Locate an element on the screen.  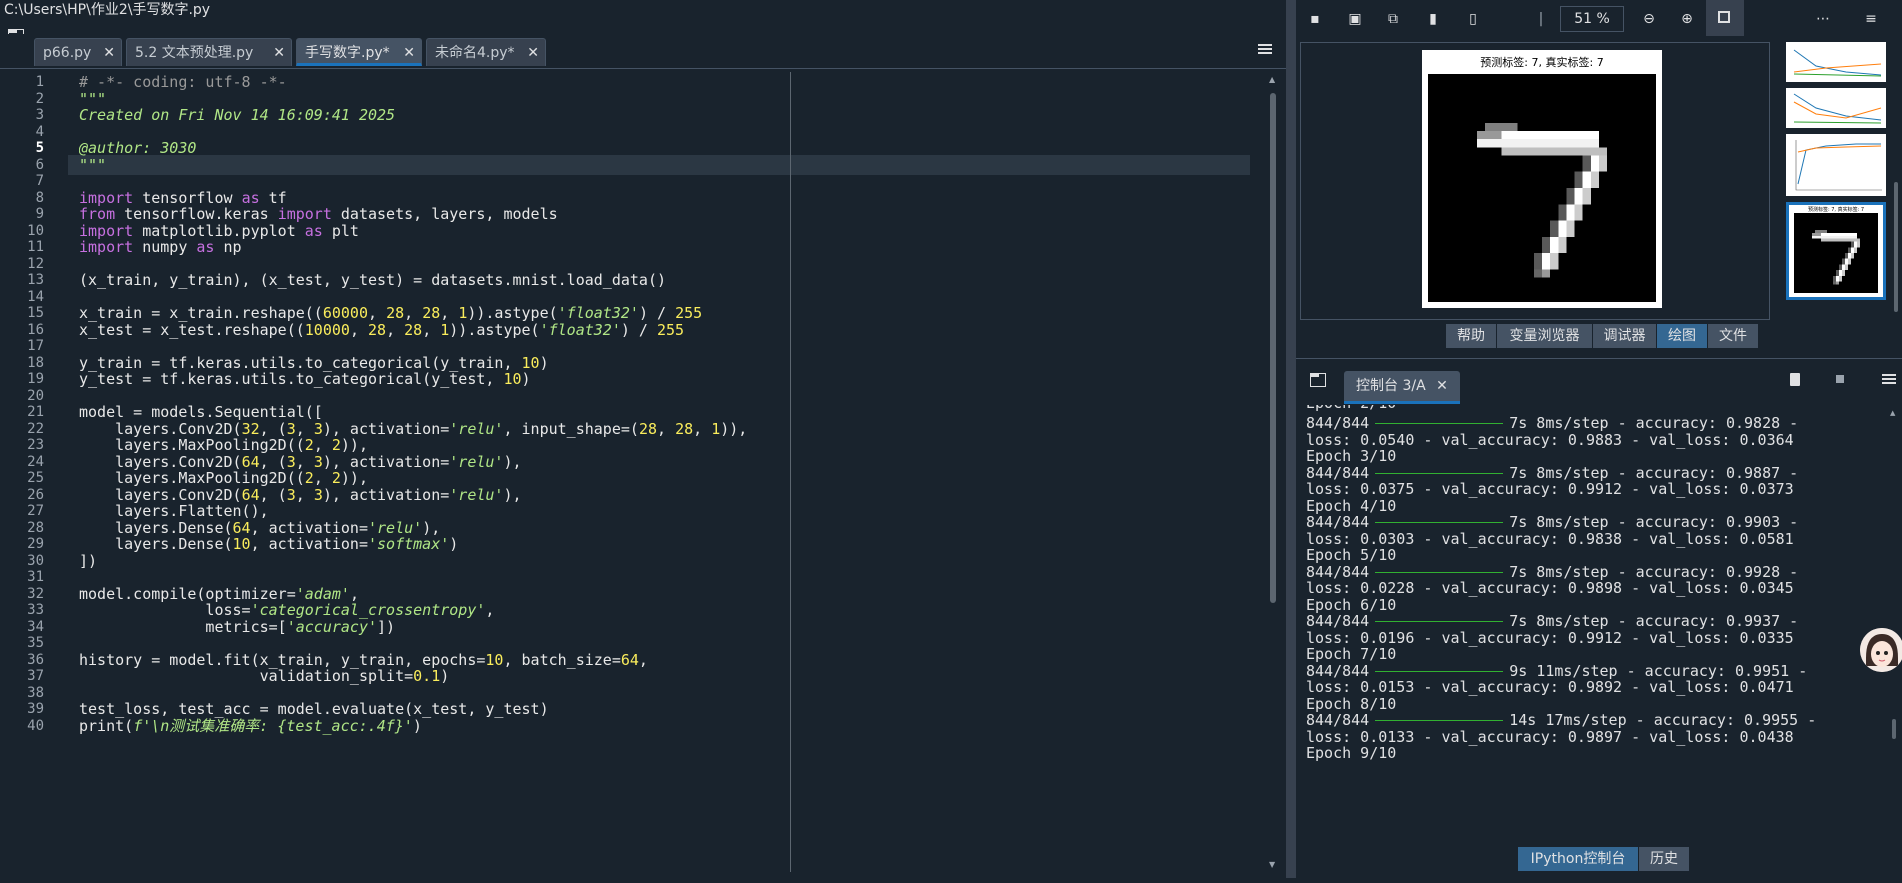
remove-all-variables-icon is located at coordinates (1795, 379).